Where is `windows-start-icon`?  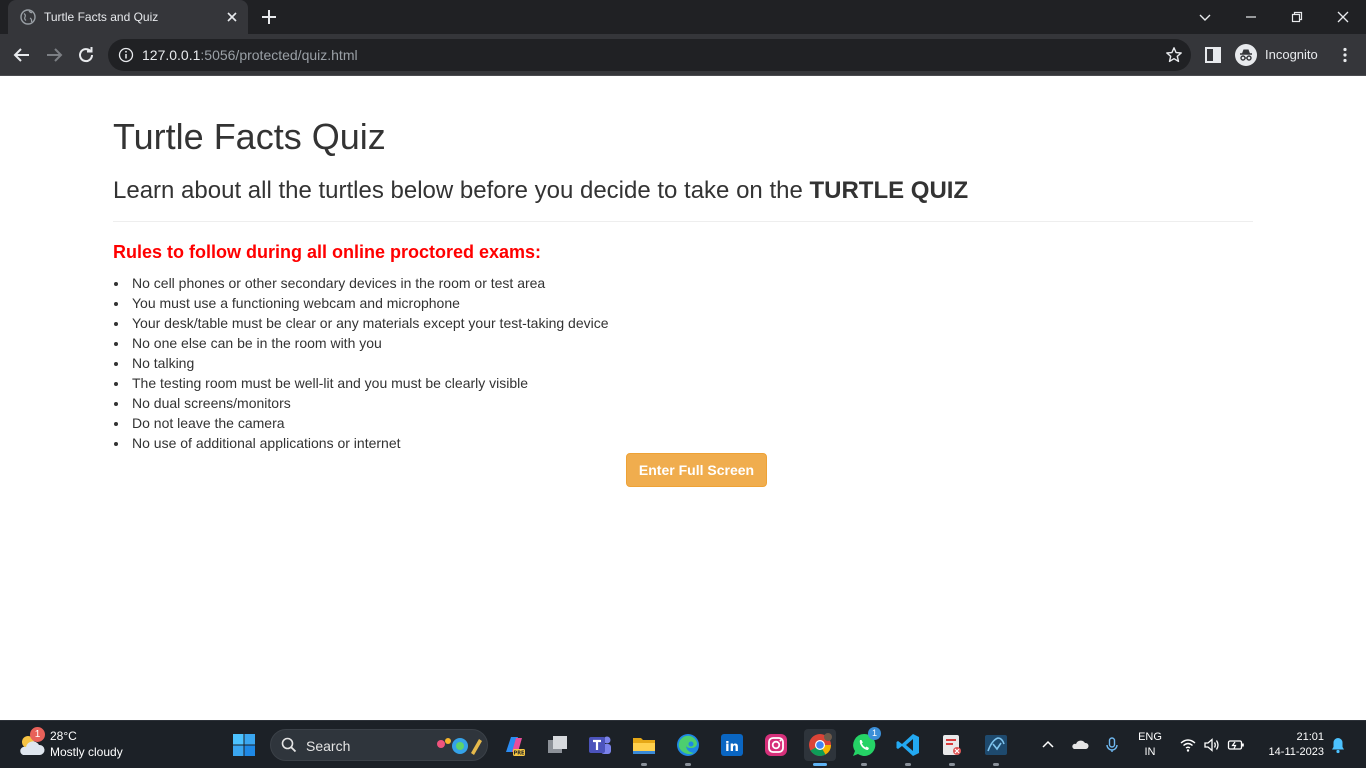
windows-start-icon is located at coordinates (244, 745).